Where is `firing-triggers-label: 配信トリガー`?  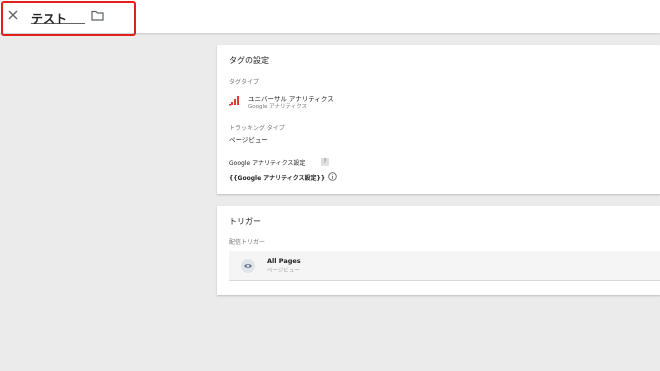 firing-triggers-label: 配信トリガー is located at coordinates (247, 242).